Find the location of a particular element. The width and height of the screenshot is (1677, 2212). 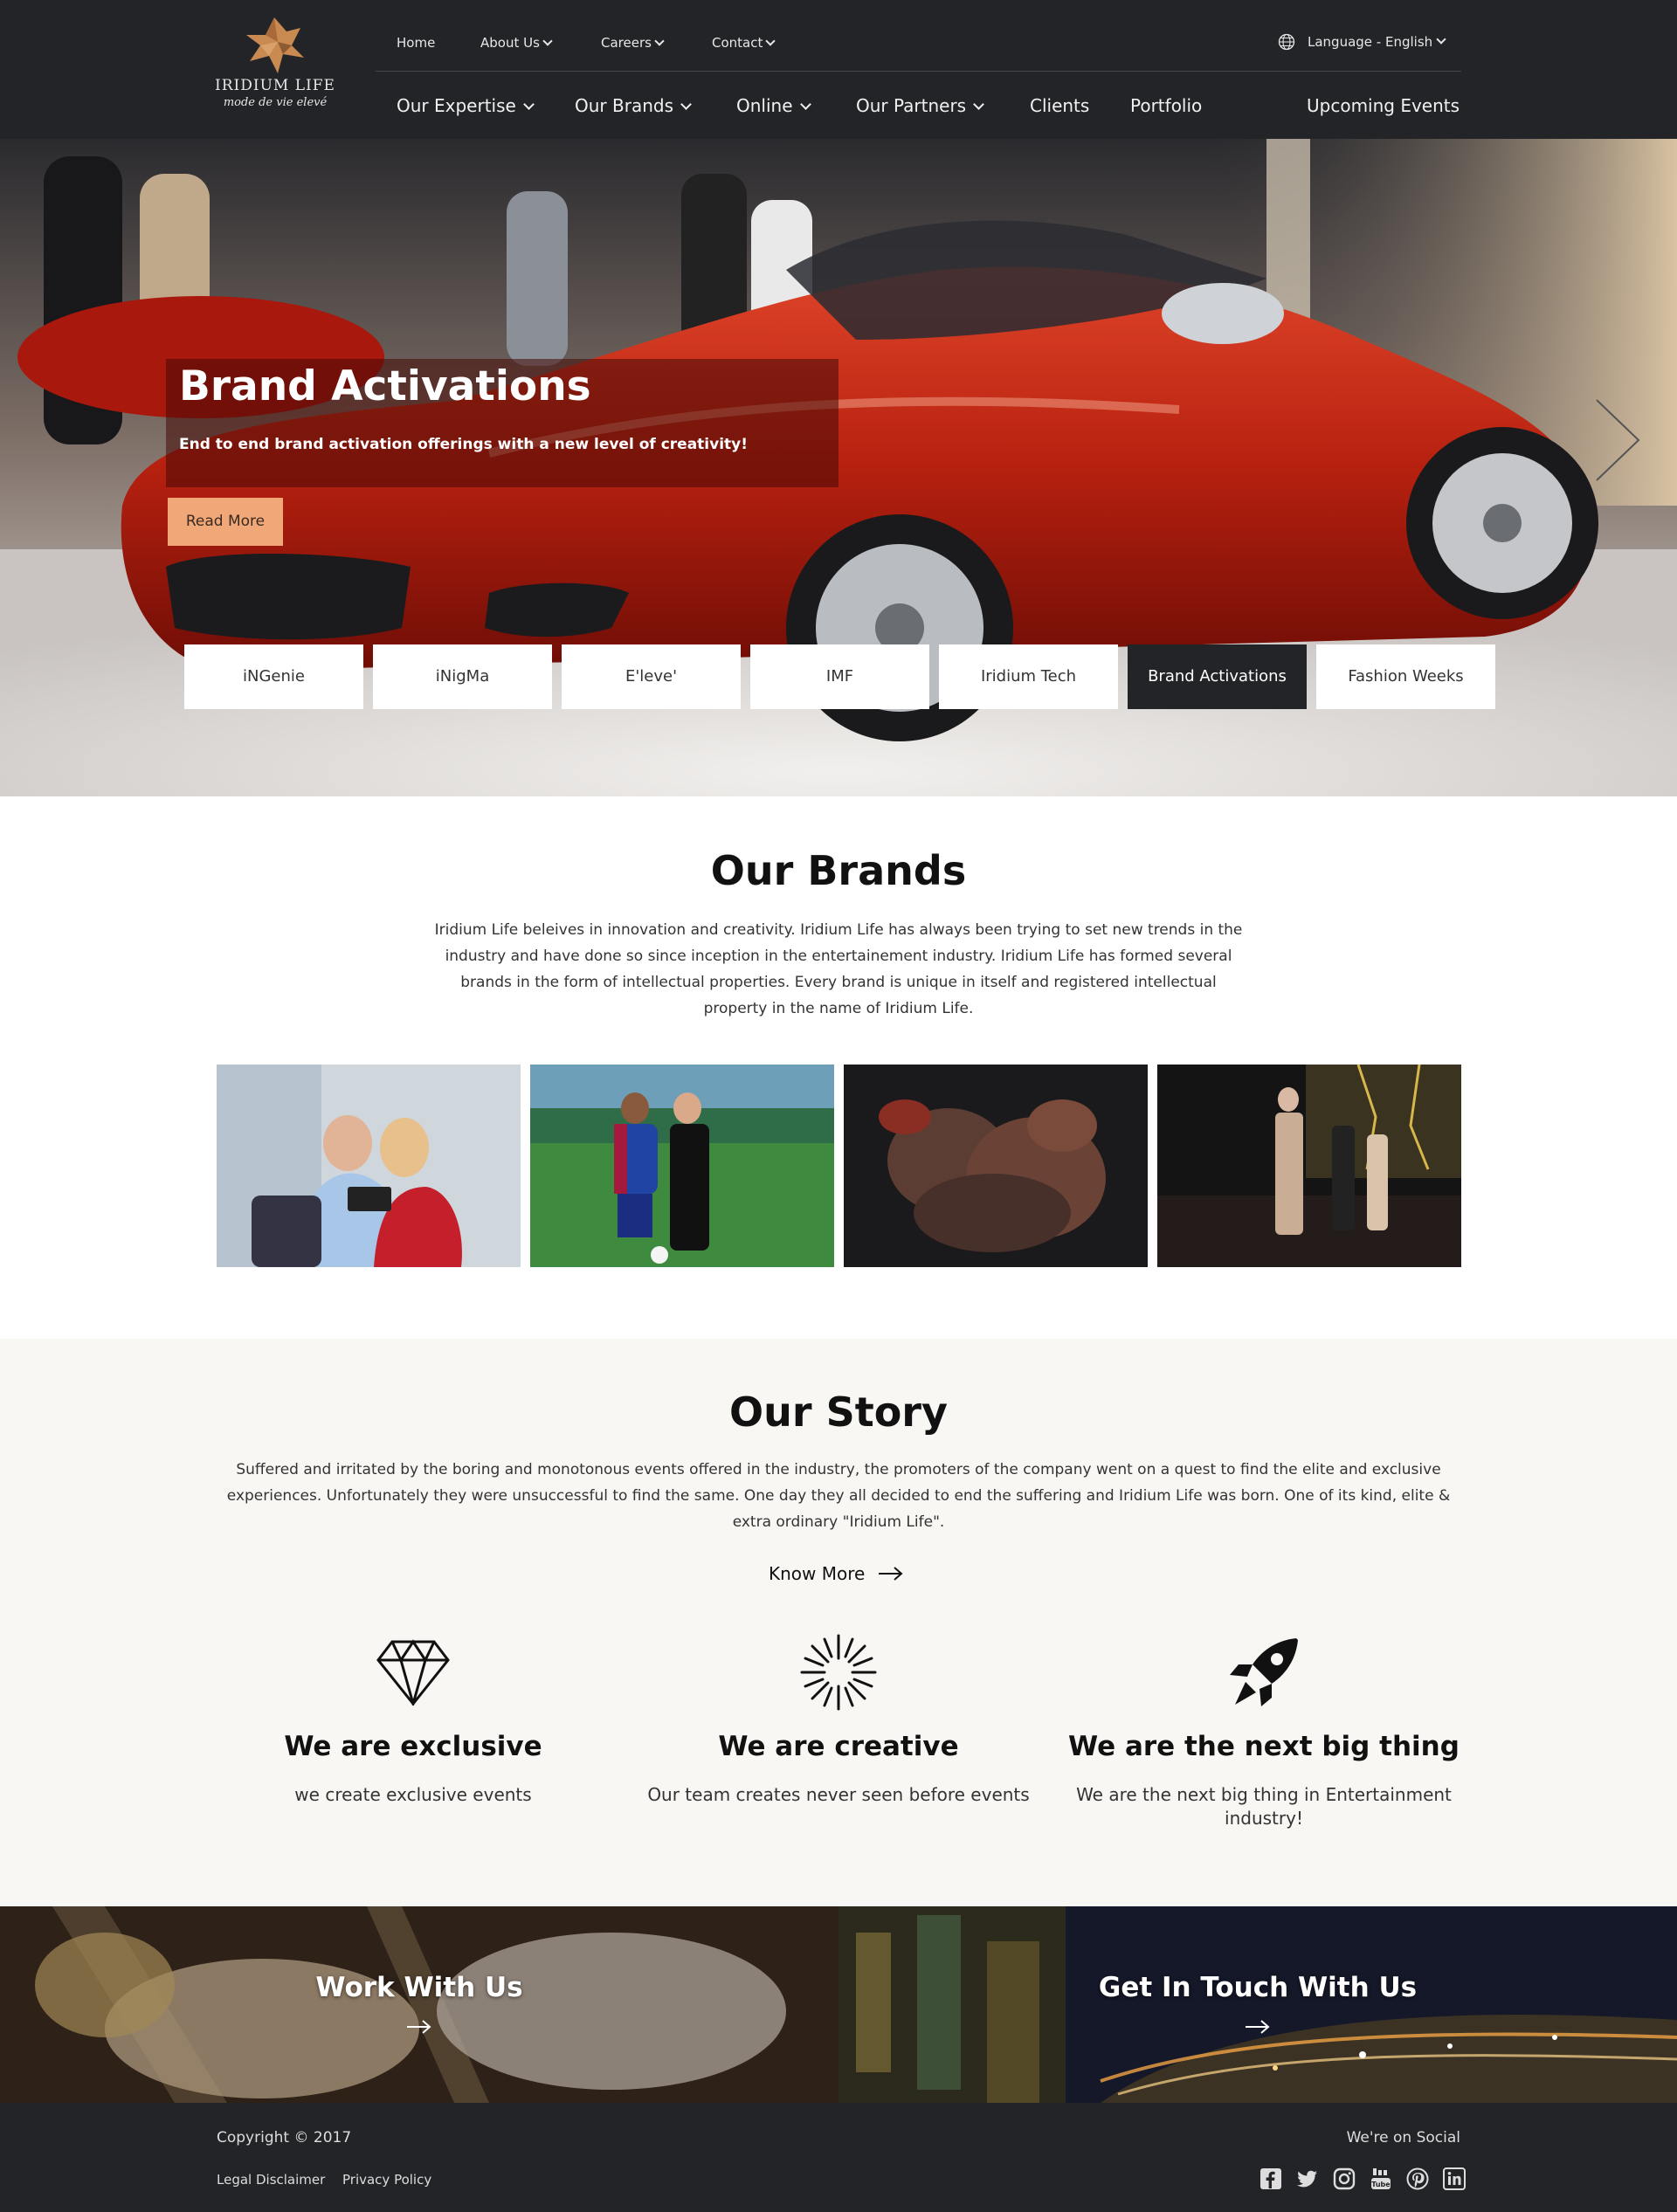

brand-photo-dance is located at coordinates (996, 1166).